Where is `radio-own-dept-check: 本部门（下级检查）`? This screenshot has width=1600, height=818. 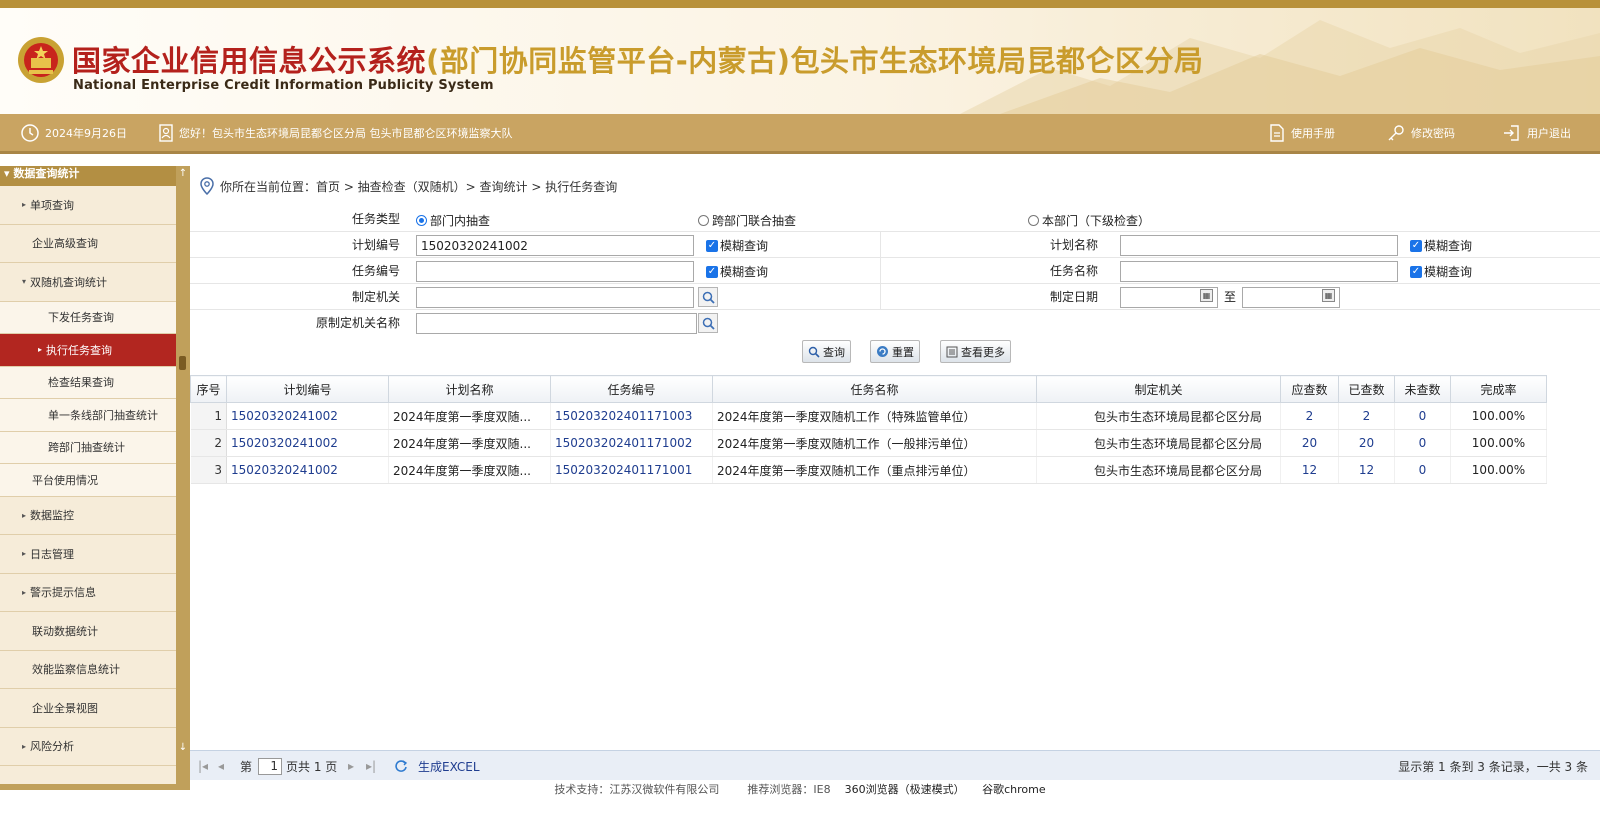
radio-own-dept-check: 本部门（下级检查） is located at coordinates (1089, 220).